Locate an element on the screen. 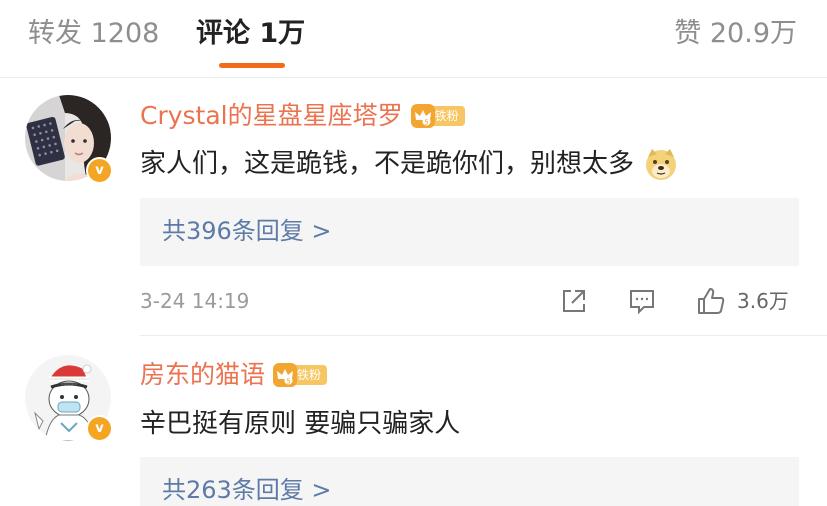 The width and height of the screenshot is (827, 506). like-count: 3.6万 is located at coordinates (763, 301).